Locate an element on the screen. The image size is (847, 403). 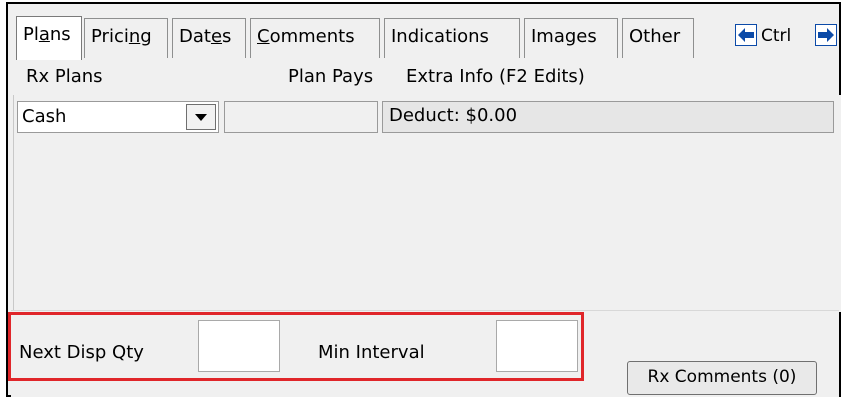
tab-images: Images is located at coordinates (571, 38).